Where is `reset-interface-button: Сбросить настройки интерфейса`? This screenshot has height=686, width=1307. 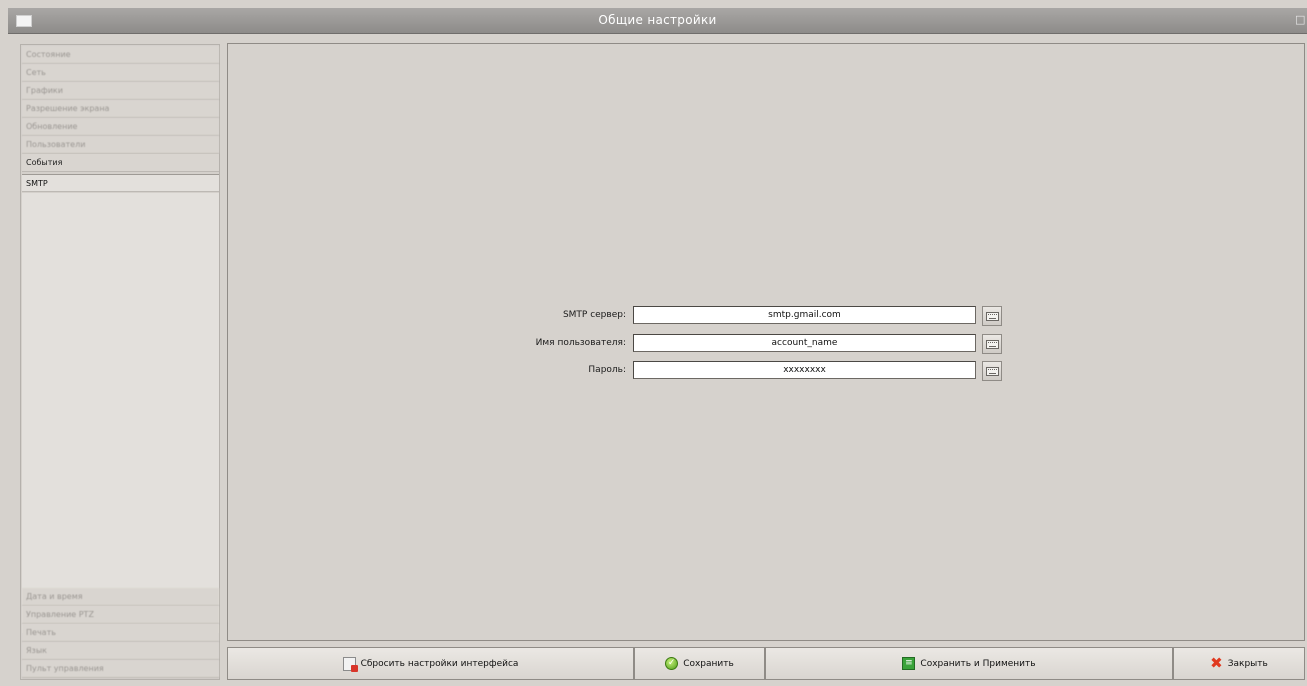
reset-interface-button: Сбросить настройки интерфейса is located at coordinates (430, 663).